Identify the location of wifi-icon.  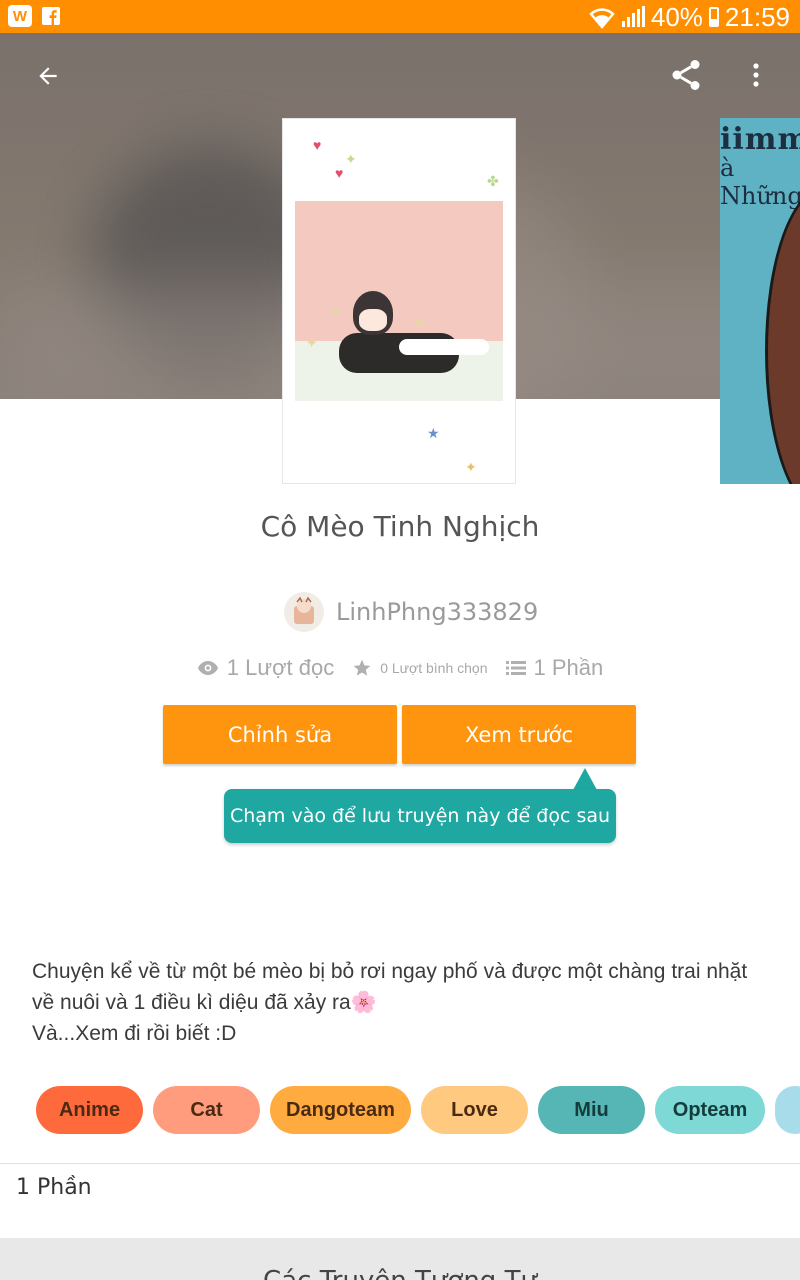
(602, 18).